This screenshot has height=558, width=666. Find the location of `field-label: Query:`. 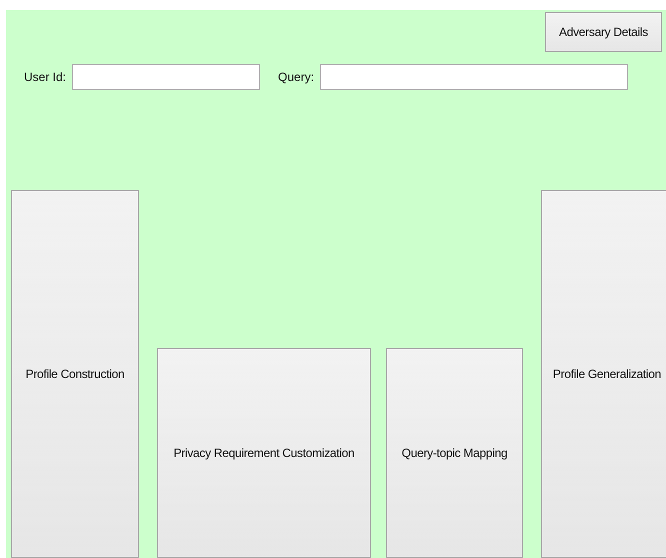

field-label: Query: is located at coordinates (296, 77).